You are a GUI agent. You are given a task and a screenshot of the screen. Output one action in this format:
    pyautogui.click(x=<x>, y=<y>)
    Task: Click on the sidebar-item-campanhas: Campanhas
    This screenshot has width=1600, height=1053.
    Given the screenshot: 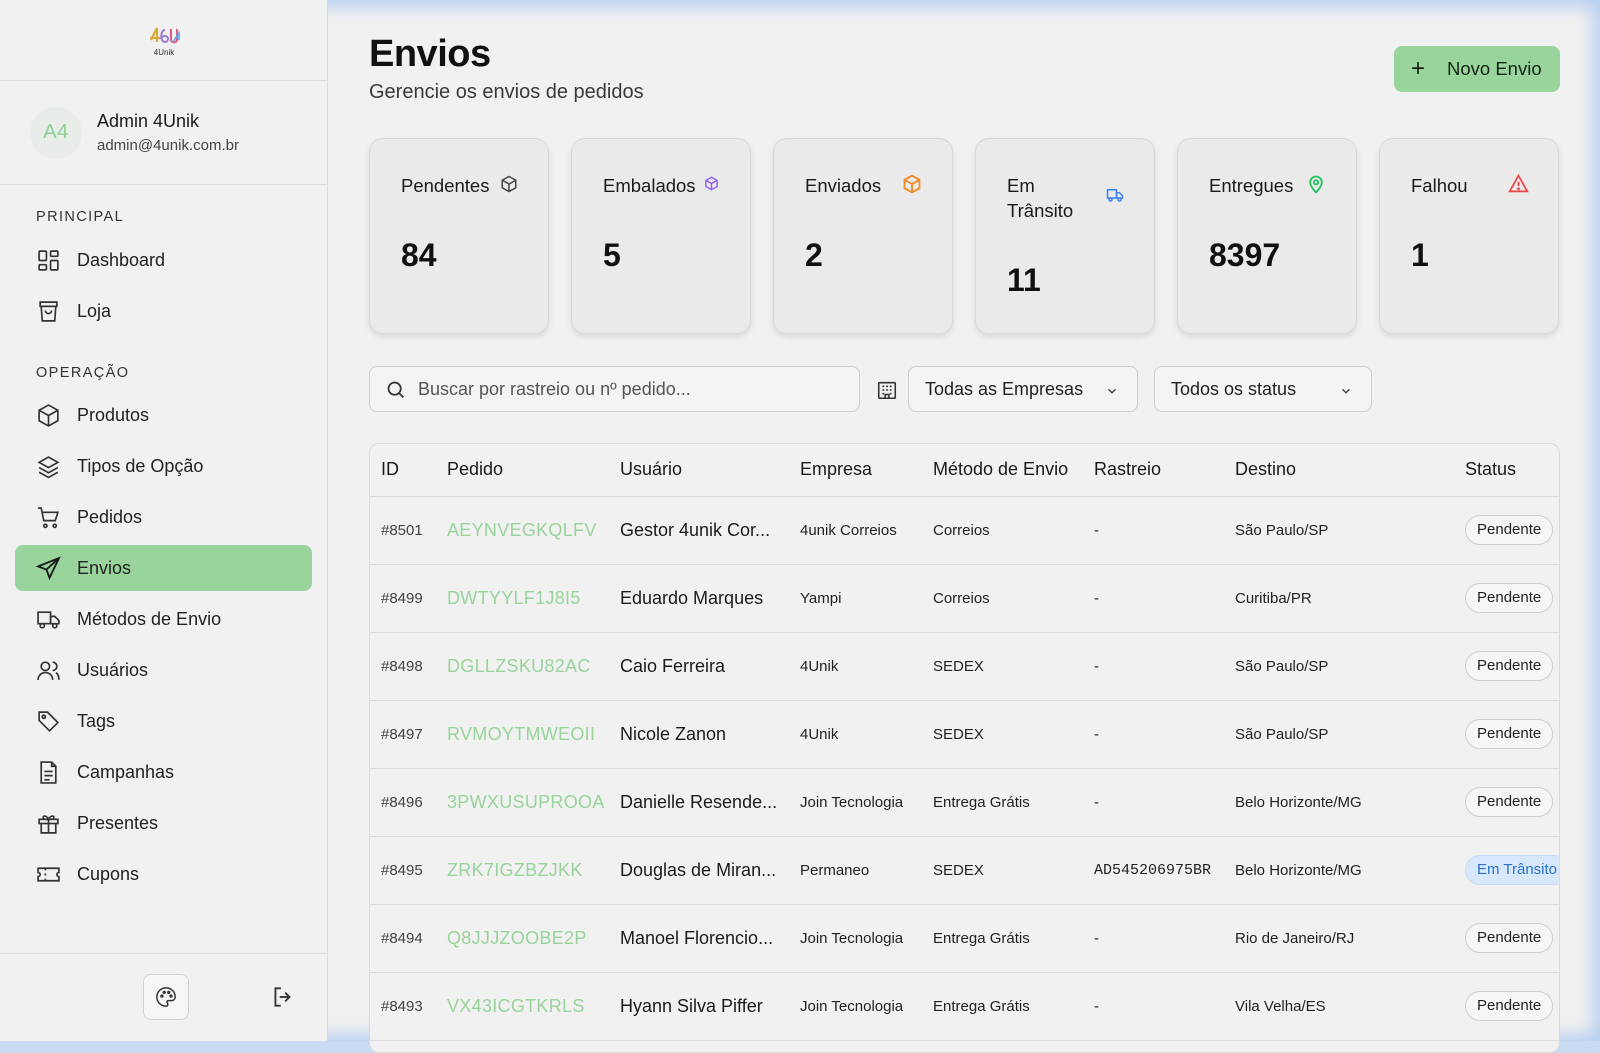 What is the action you would take?
    pyautogui.click(x=163, y=772)
    